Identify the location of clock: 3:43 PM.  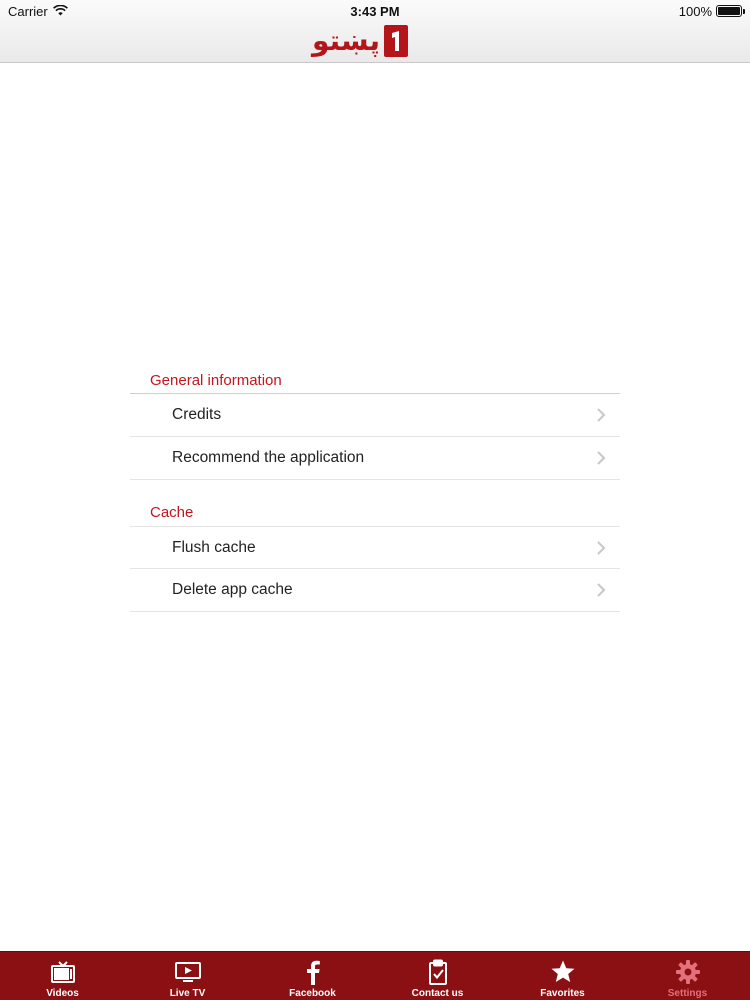
(375, 11).